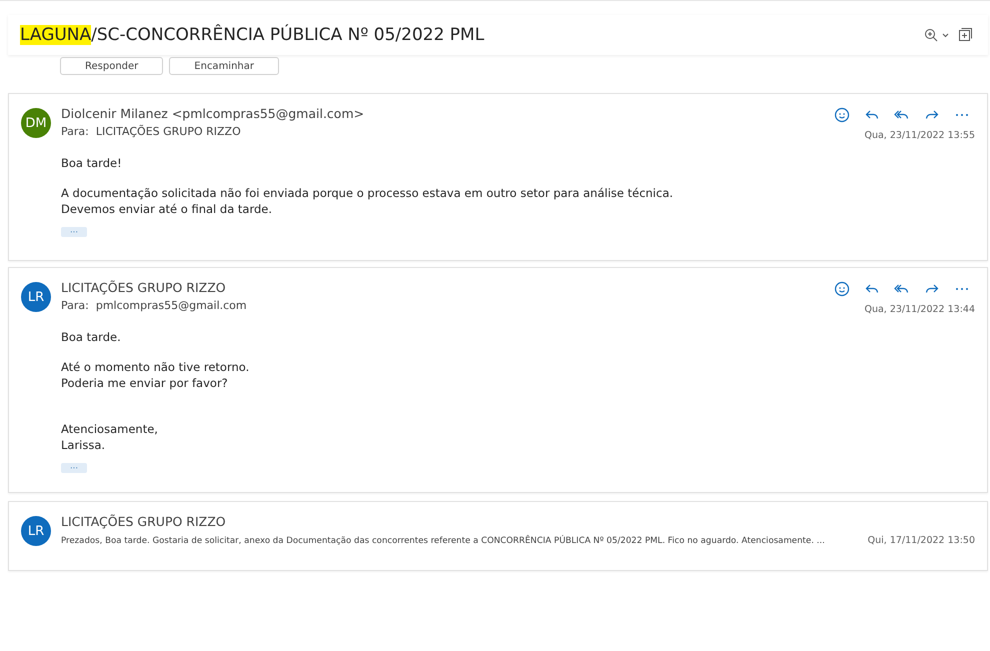 The width and height of the screenshot is (990, 651). I want to click on sender-name: Diolcenir Milanez <pmlcompras55@gmail.com>, so click(212, 113).